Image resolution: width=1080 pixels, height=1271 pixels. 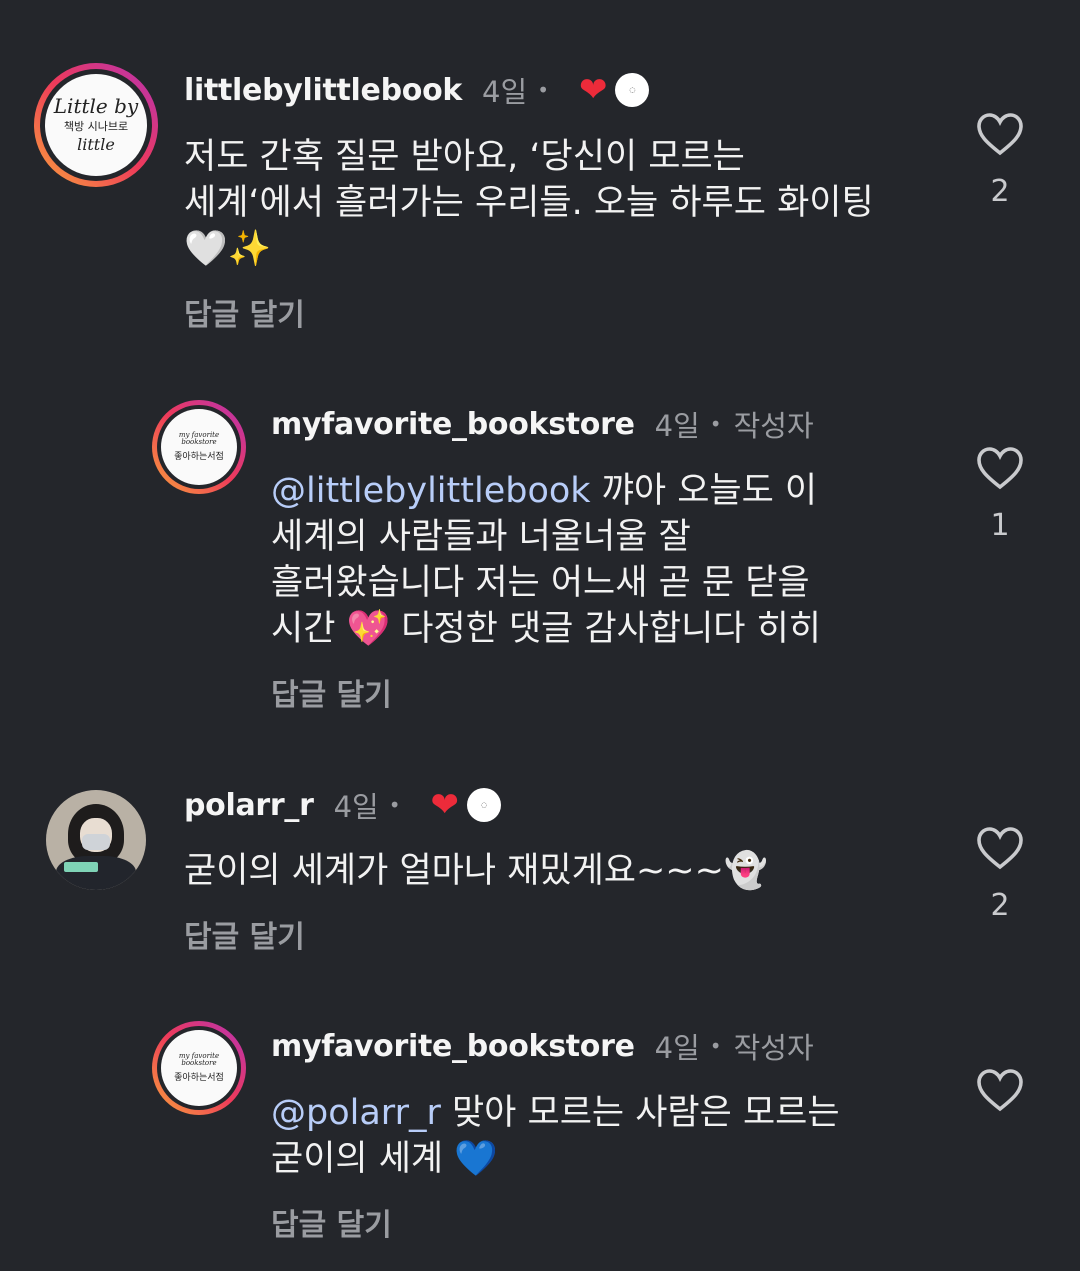 I want to click on mention-link: @littlebylittlebook, so click(x=431, y=491).